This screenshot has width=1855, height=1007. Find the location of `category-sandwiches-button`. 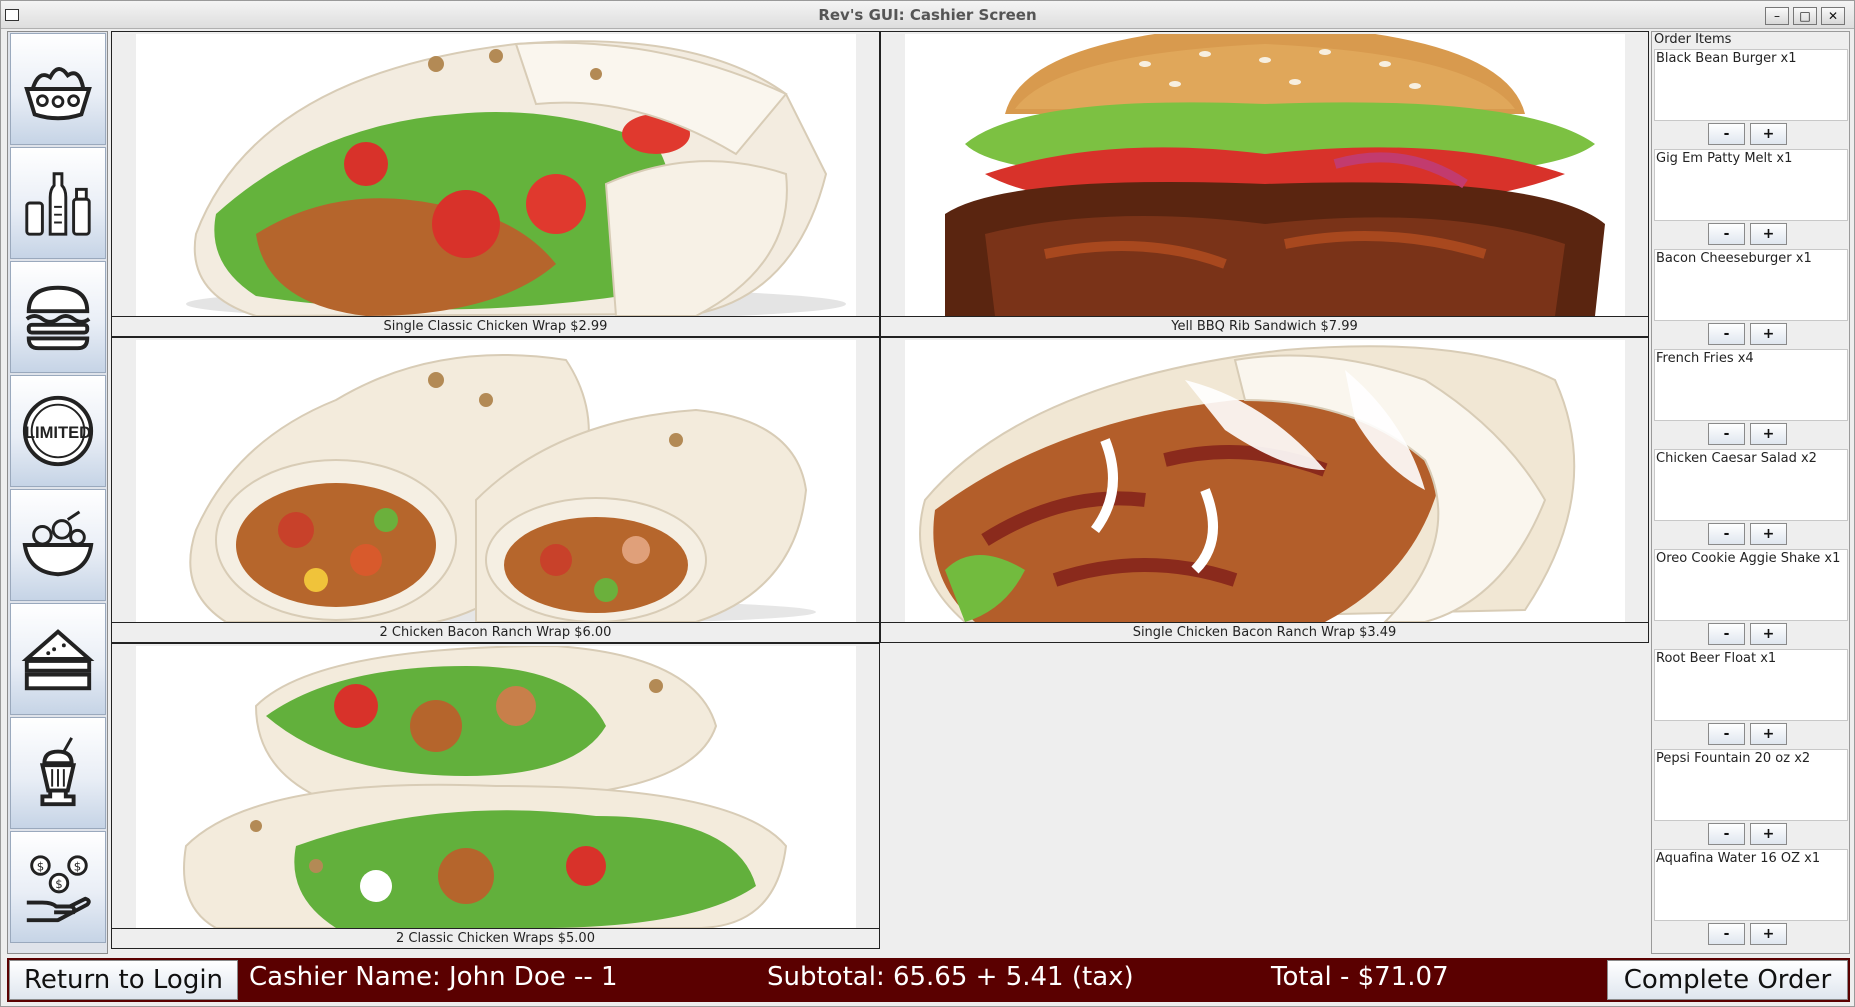

category-sandwiches-button is located at coordinates (58, 659).